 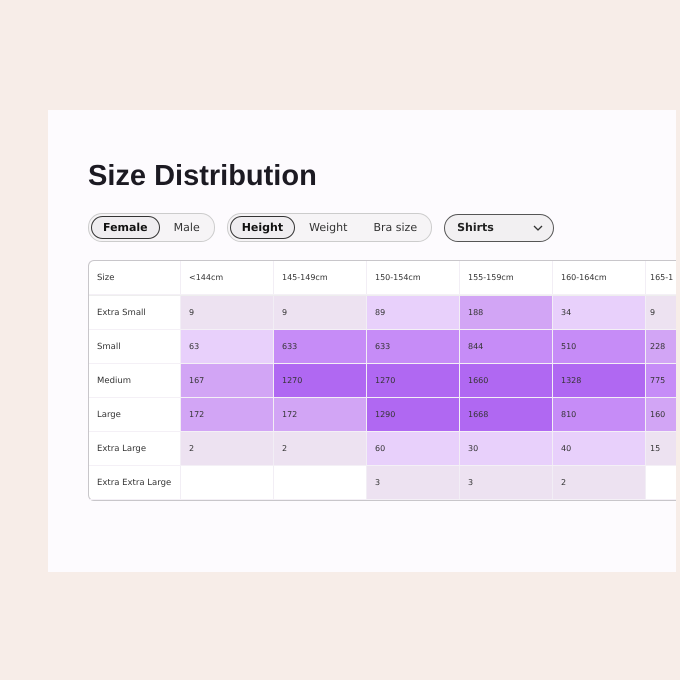 I want to click on table-cell: 63, so click(x=227, y=347).